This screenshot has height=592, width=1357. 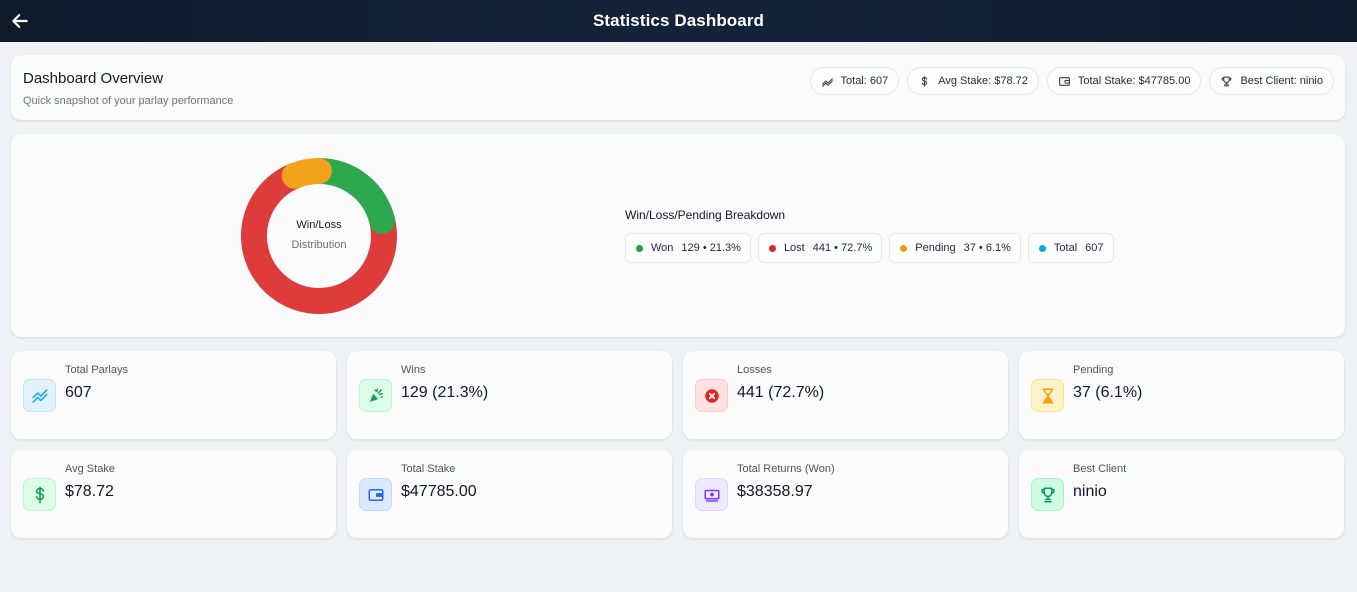 I want to click on chip-label: Total: 607, so click(x=864, y=81).